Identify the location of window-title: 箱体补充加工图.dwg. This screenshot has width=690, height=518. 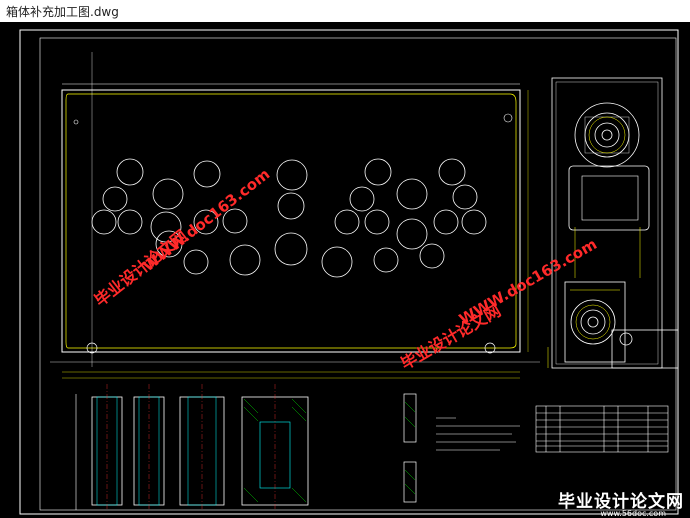
(62, 12).